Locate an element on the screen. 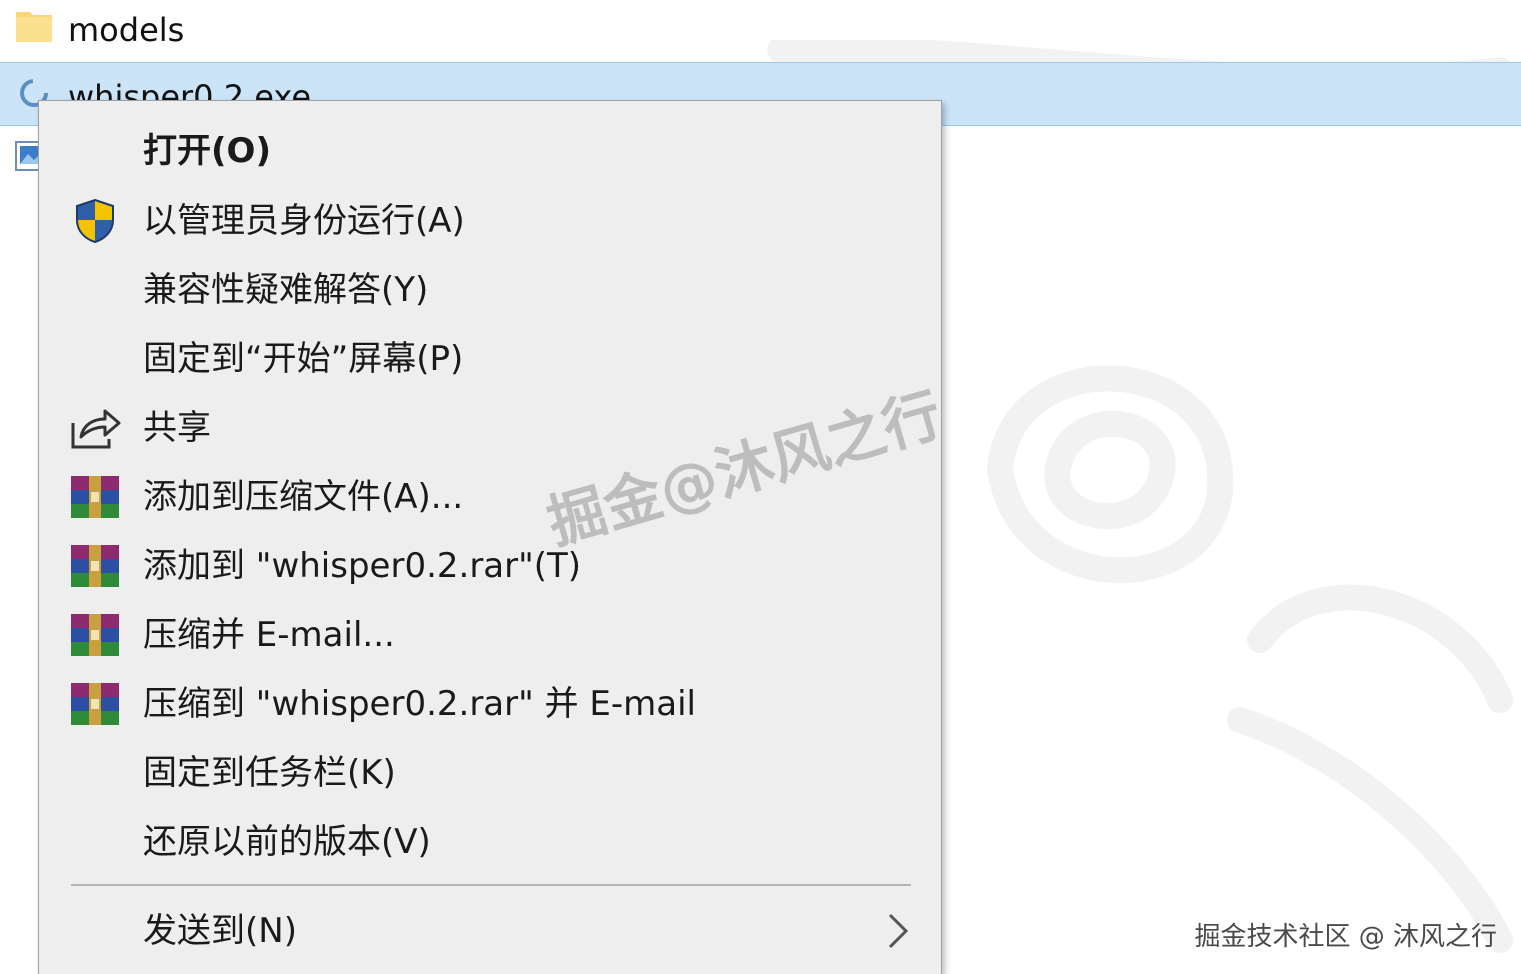 The image size is (1521, 974). file-row-models: models is located at coordinates (760, 30).